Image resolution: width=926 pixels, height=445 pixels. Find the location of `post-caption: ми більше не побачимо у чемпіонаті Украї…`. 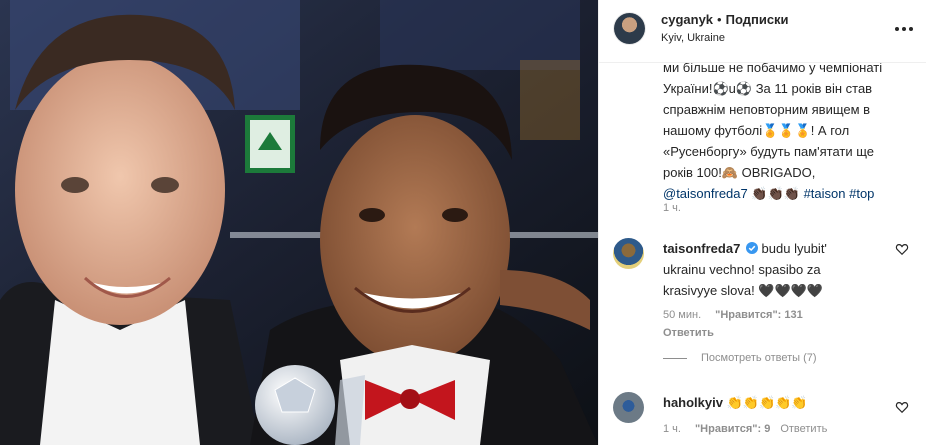

post-caption: ми більше не побачимо у чемпіонаті Украї… is located at coordinates (783, 130).